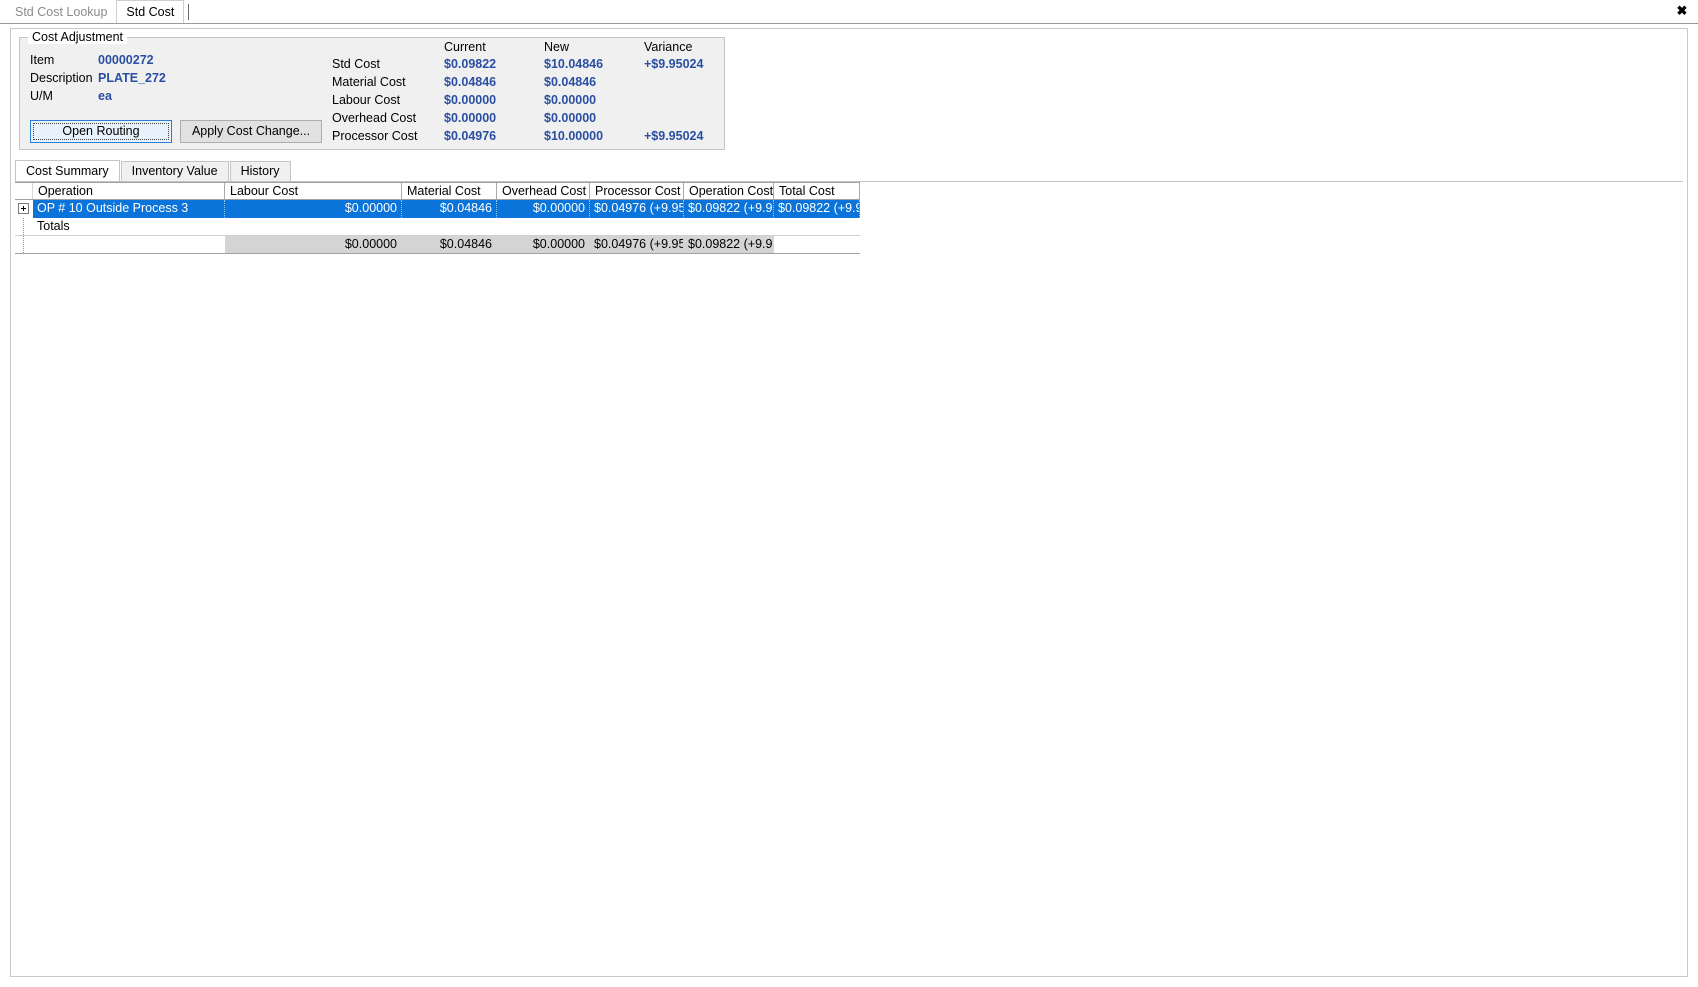  Describe the element at coordinates (817, 244) in the screenshot. I see `totals-value-total-cost` at that location.